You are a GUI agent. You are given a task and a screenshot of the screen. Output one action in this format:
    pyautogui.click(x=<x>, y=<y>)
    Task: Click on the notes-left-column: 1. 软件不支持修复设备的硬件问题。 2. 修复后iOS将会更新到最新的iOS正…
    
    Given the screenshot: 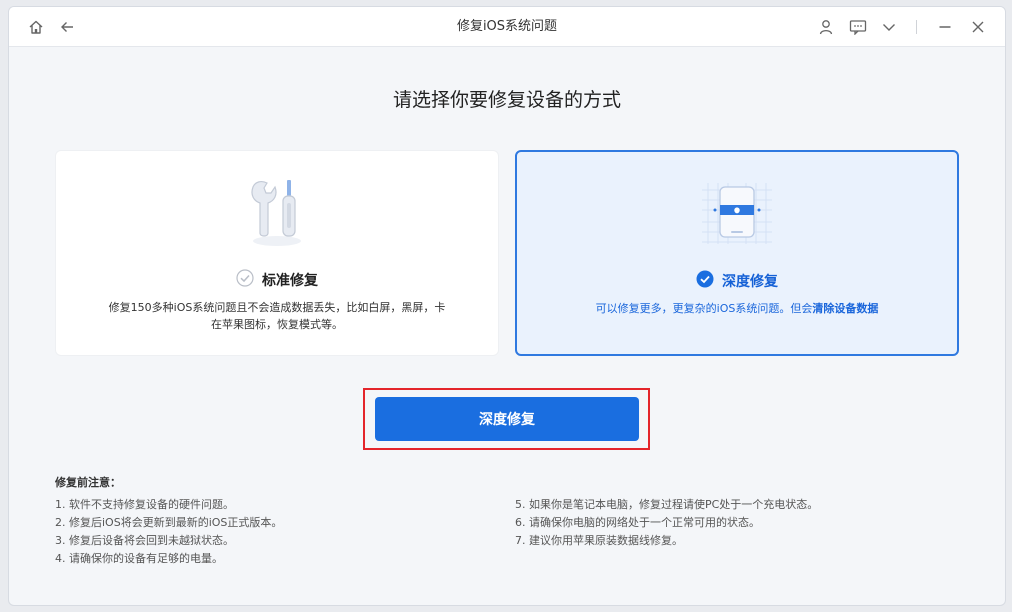 What is the action you would take?
    pyautogui.click(x=168, y=532)
    